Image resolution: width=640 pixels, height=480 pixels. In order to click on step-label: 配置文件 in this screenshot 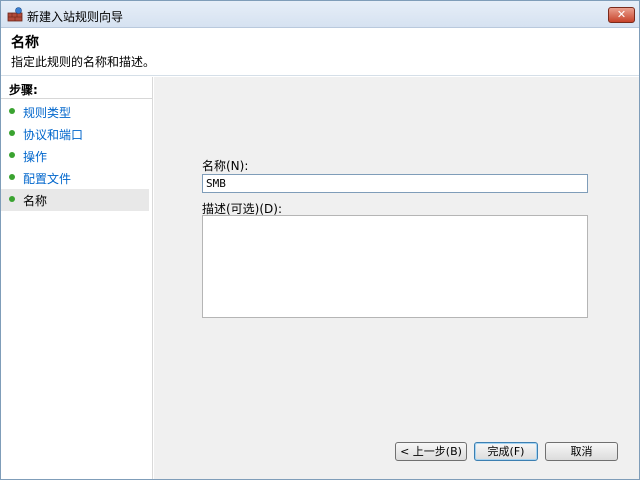, I will do `click(47, 179)`.